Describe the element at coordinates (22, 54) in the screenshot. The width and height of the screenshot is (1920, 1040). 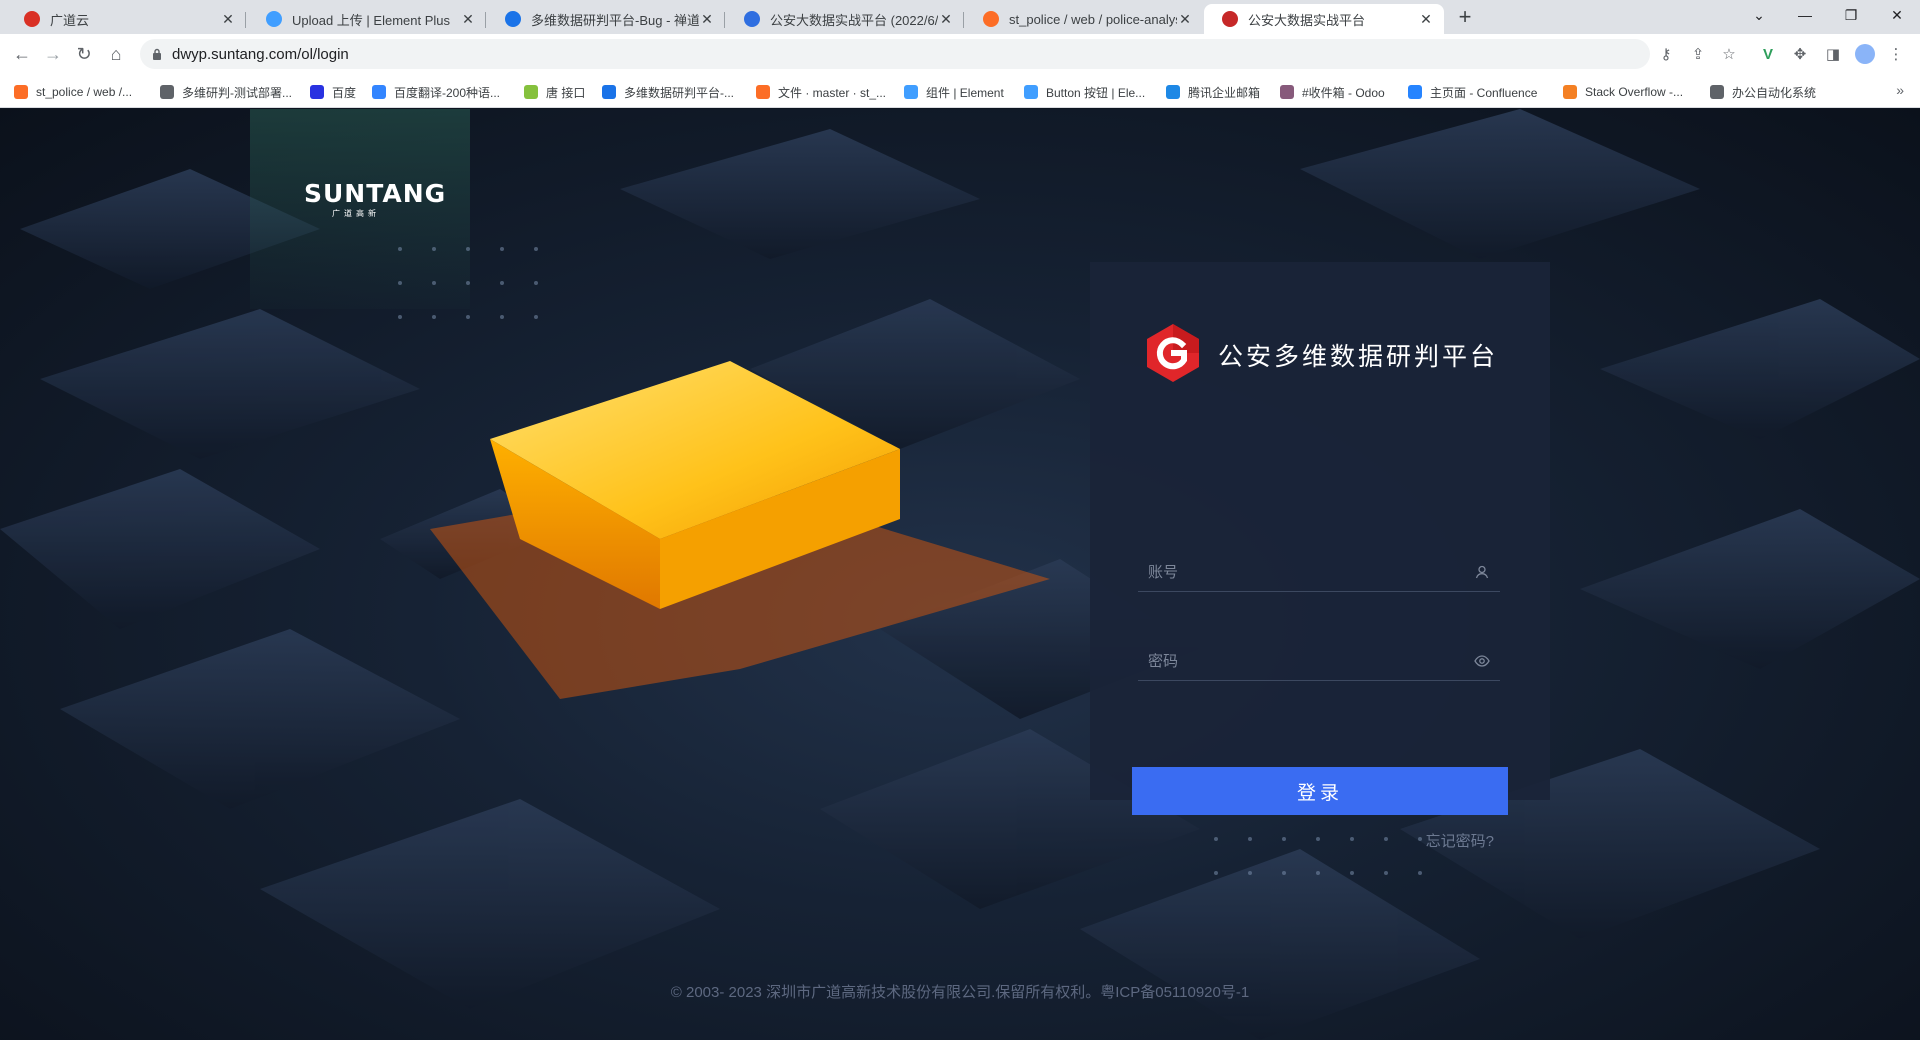
I see `back-icon: ←` at that location.